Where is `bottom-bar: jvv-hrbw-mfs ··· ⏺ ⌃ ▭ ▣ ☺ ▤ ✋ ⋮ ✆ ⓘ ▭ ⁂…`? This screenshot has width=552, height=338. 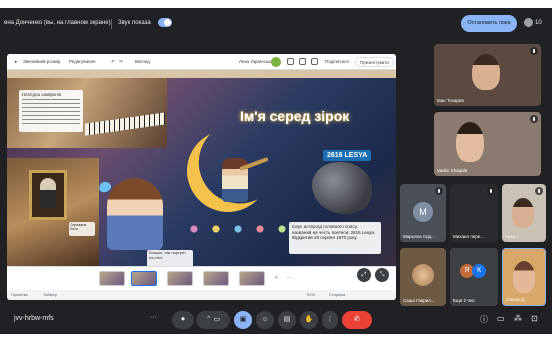
bottom-bar: jvv-hrbw-mfs ··· ⏺ ⌃ ▭ ▣ ☺ ▤ ✋ ⋮ ✆ ⓘ ▭ ⁂… is located at coordinates (276, 320).